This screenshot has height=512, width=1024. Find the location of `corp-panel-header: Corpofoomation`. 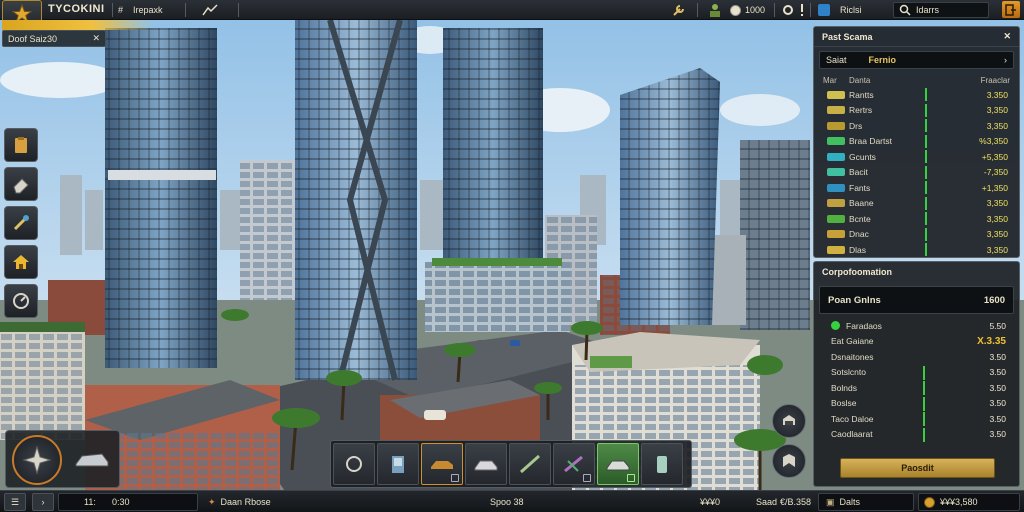

corp-panel-header: Corpofoomation is located at coordinates (916, 272).